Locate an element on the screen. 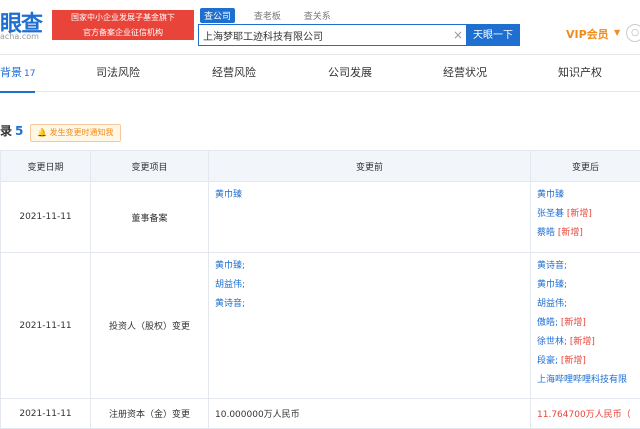 The height and width of the screenshot is (429, 640). clear-icon: × is located at coordinates (458, 35).